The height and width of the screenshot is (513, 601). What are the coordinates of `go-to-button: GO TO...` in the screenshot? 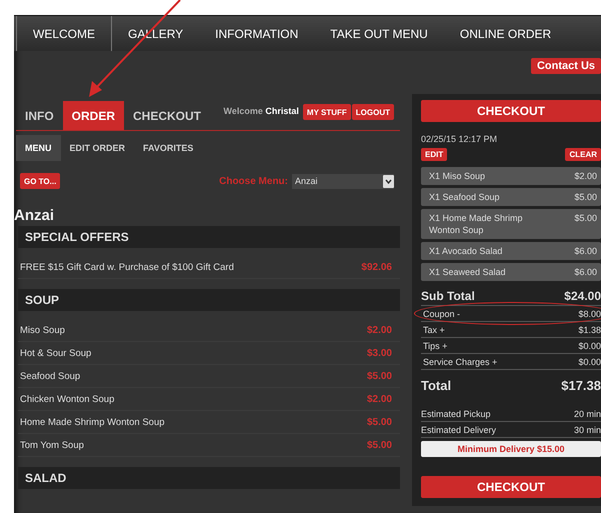 It's located at (40, 181).